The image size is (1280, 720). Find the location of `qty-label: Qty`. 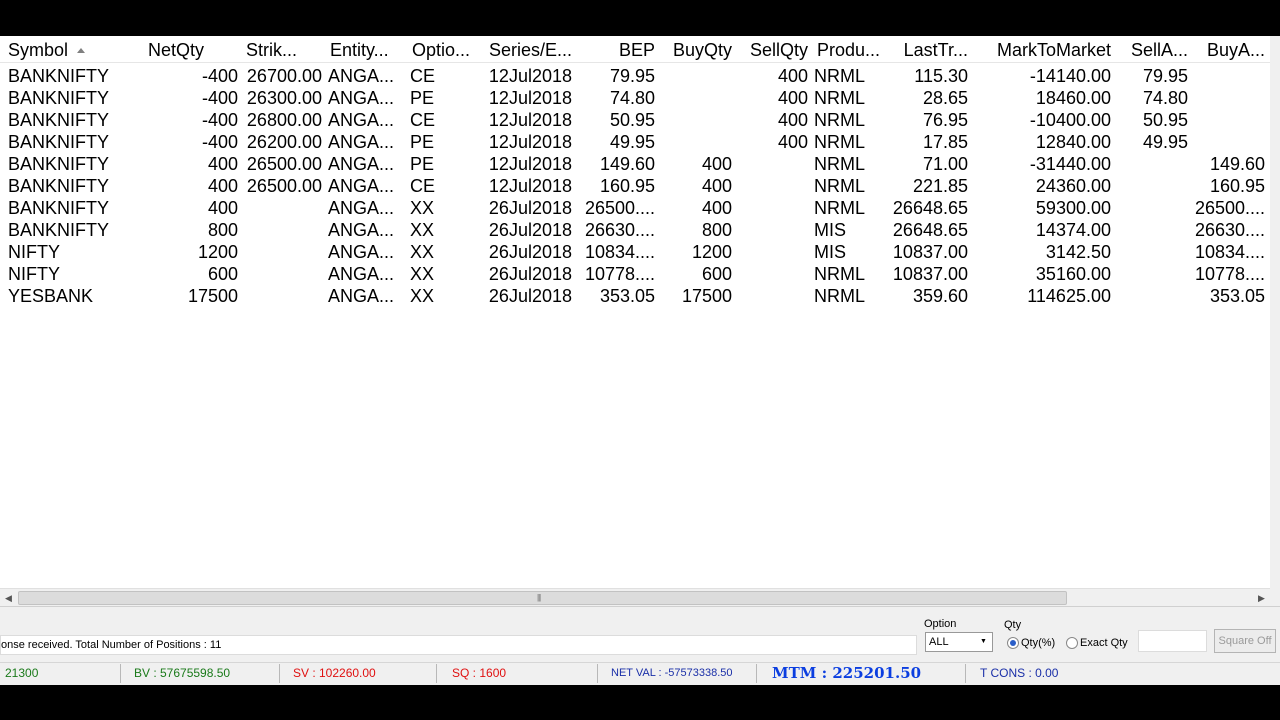

qty-label: Qty is located at coordinates (1013, 625).